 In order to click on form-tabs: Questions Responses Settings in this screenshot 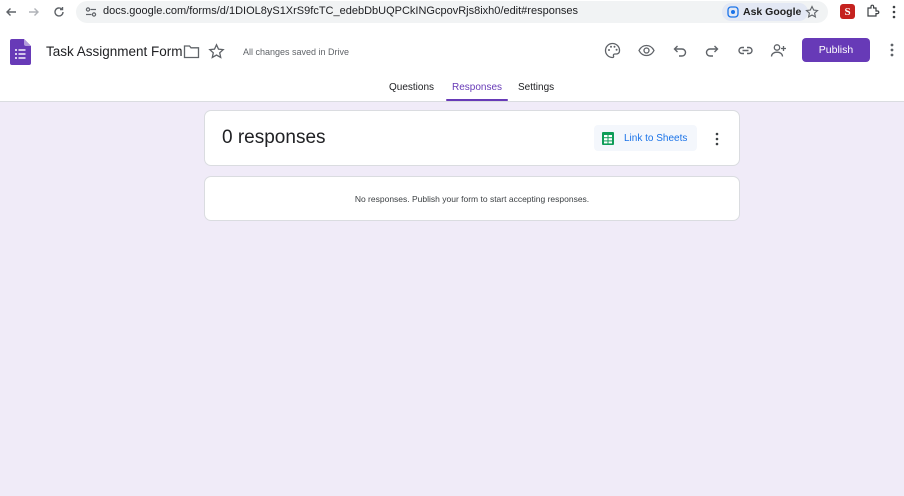, I will do `click(452, 91)`.